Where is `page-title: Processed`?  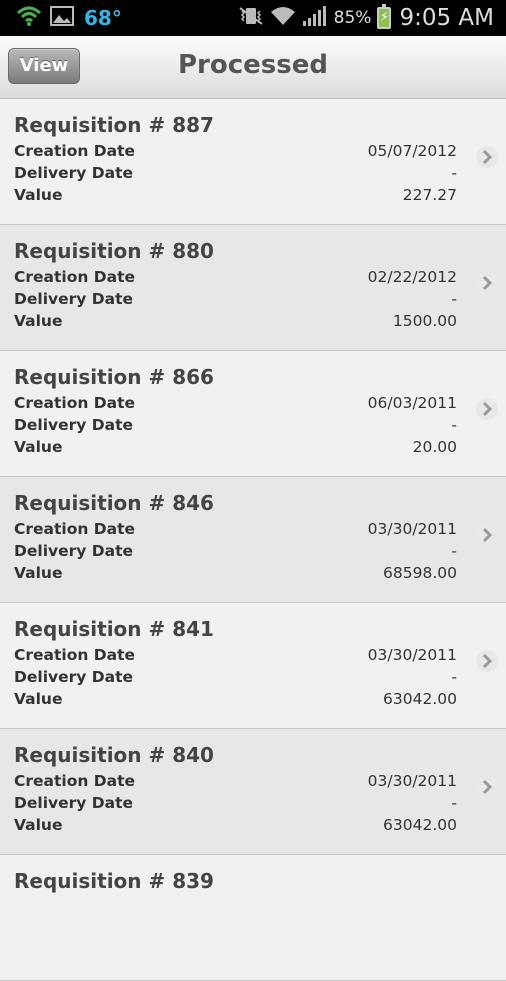 page-title: Processed is located at coordinates (253, 65).